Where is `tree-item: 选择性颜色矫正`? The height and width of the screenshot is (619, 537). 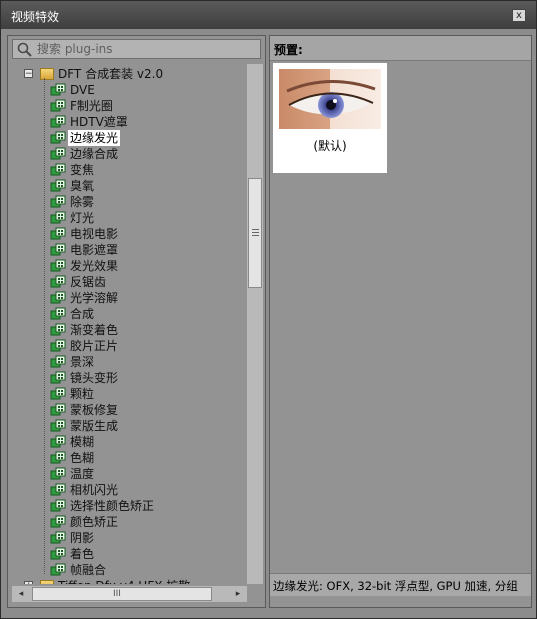
tree-item: 选择性颜色矫正 is located at coordinates (129, 506).